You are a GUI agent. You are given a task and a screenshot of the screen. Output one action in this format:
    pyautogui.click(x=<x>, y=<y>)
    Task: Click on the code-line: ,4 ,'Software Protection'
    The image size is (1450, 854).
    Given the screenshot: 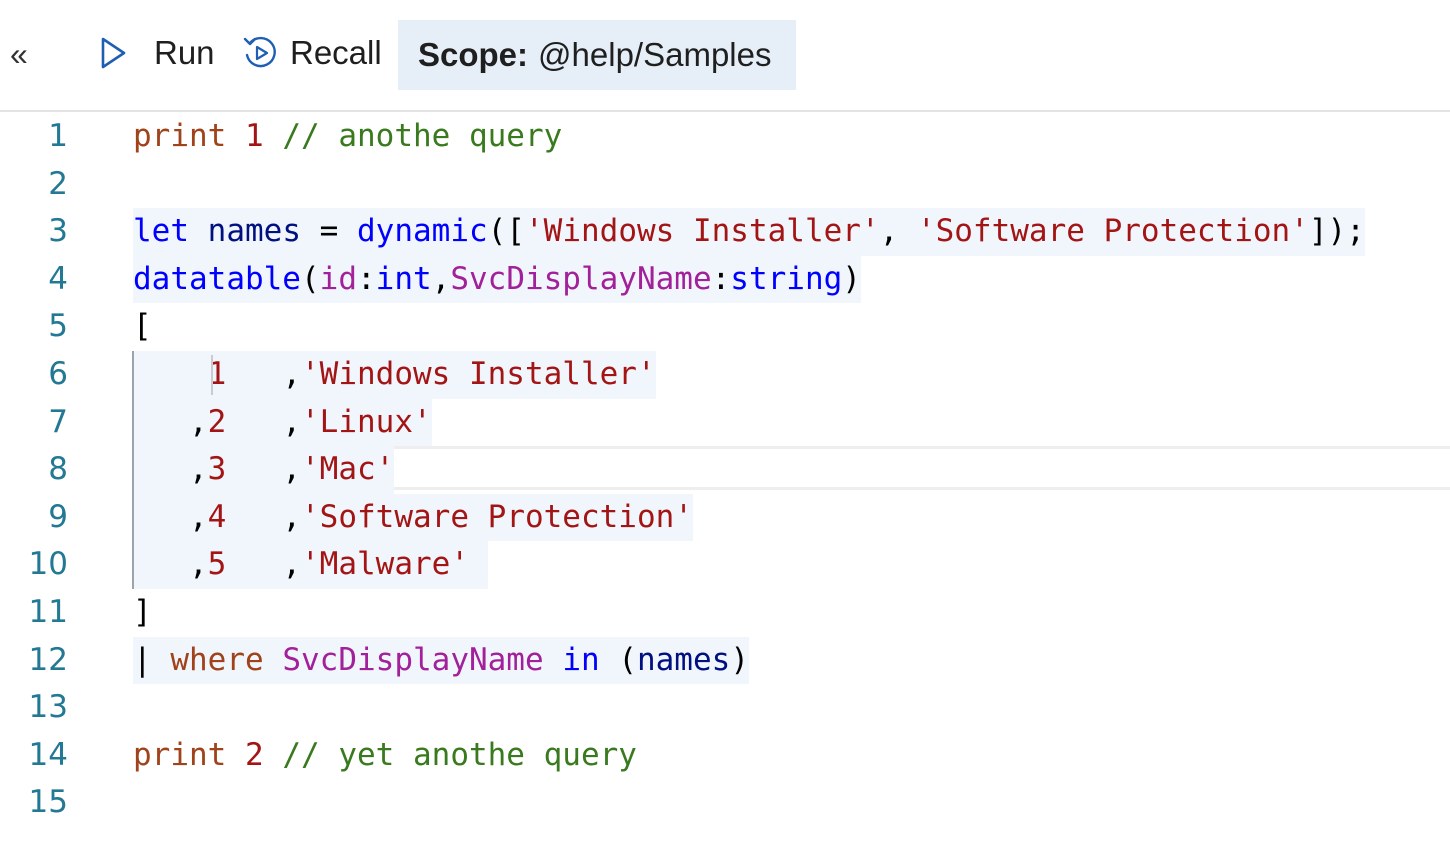 What is the action you would take?
    pyautogui.click(x=413, y=517)
    